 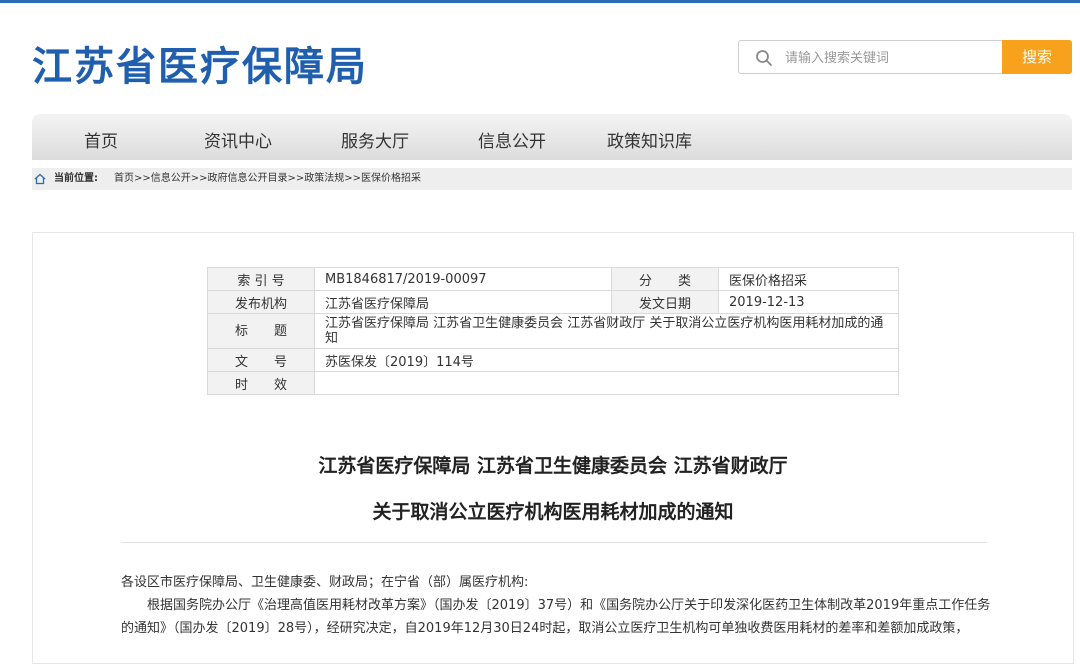 I want to click on nav-item-home: 首页, so click(x=101, y=139).